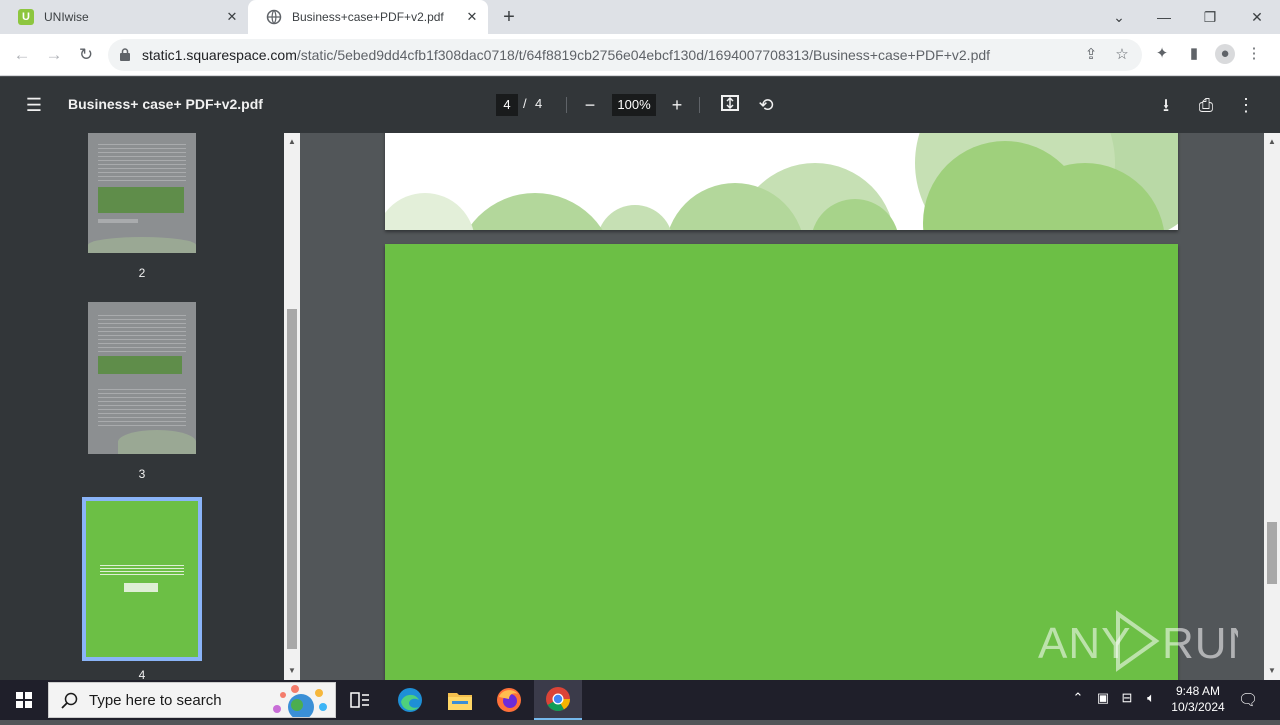  Describe the element at coordinates (1162, 54) in the screenshot. I see `extensions-icon: ✦` at that location.